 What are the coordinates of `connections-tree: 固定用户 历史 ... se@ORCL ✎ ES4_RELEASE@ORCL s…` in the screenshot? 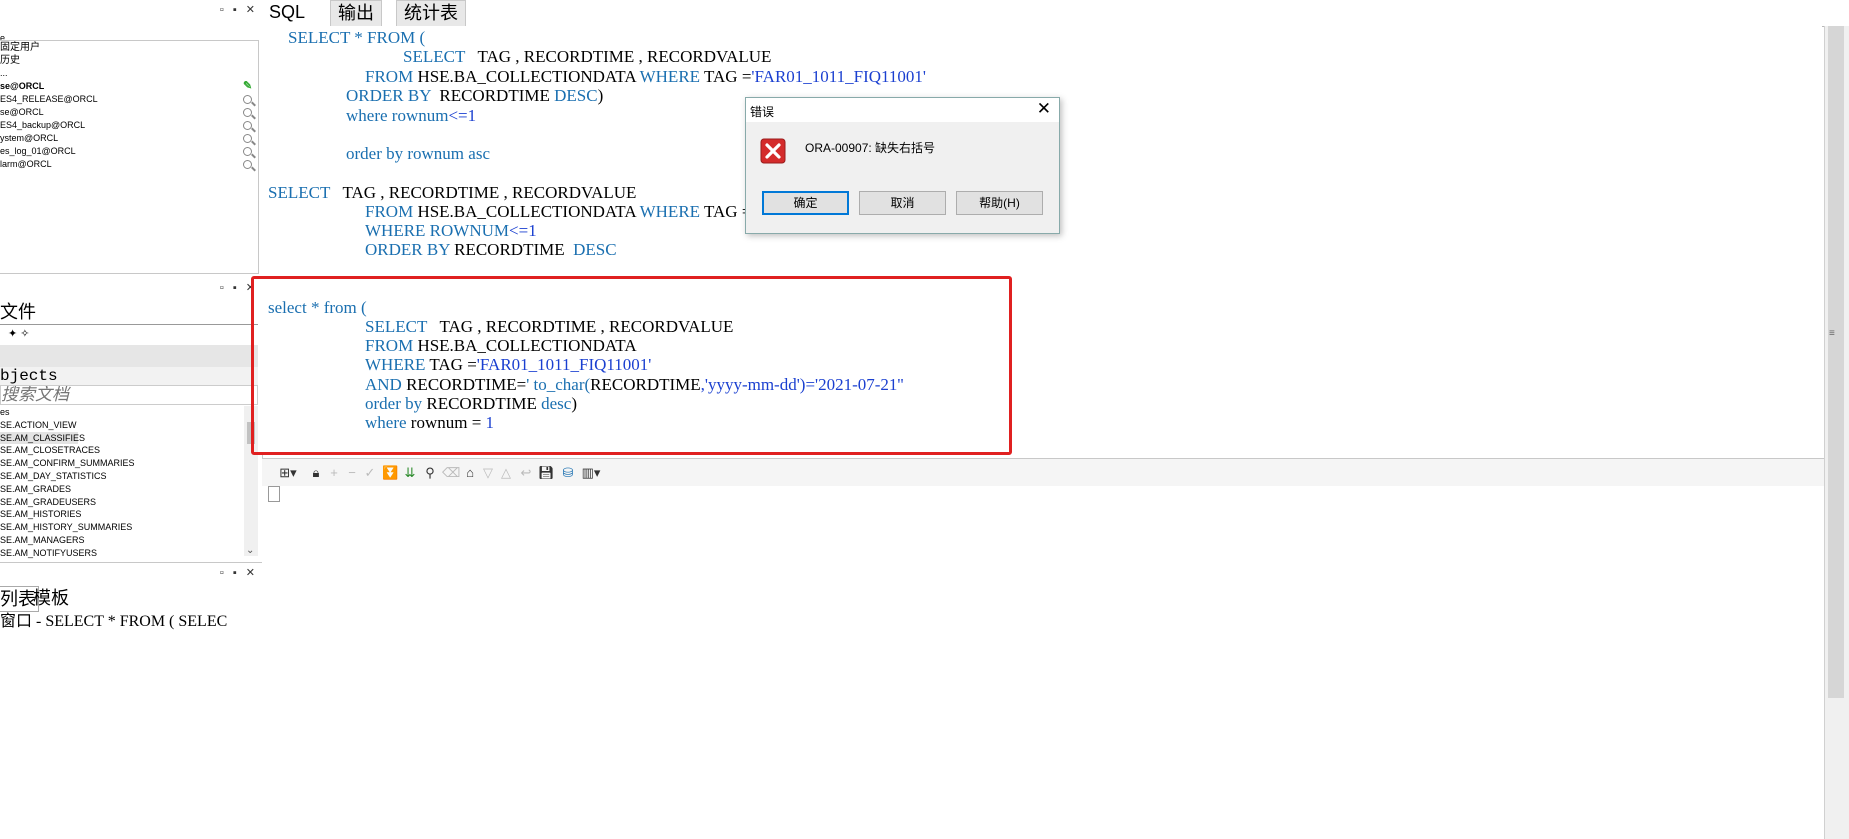 It's located at (129, 157).